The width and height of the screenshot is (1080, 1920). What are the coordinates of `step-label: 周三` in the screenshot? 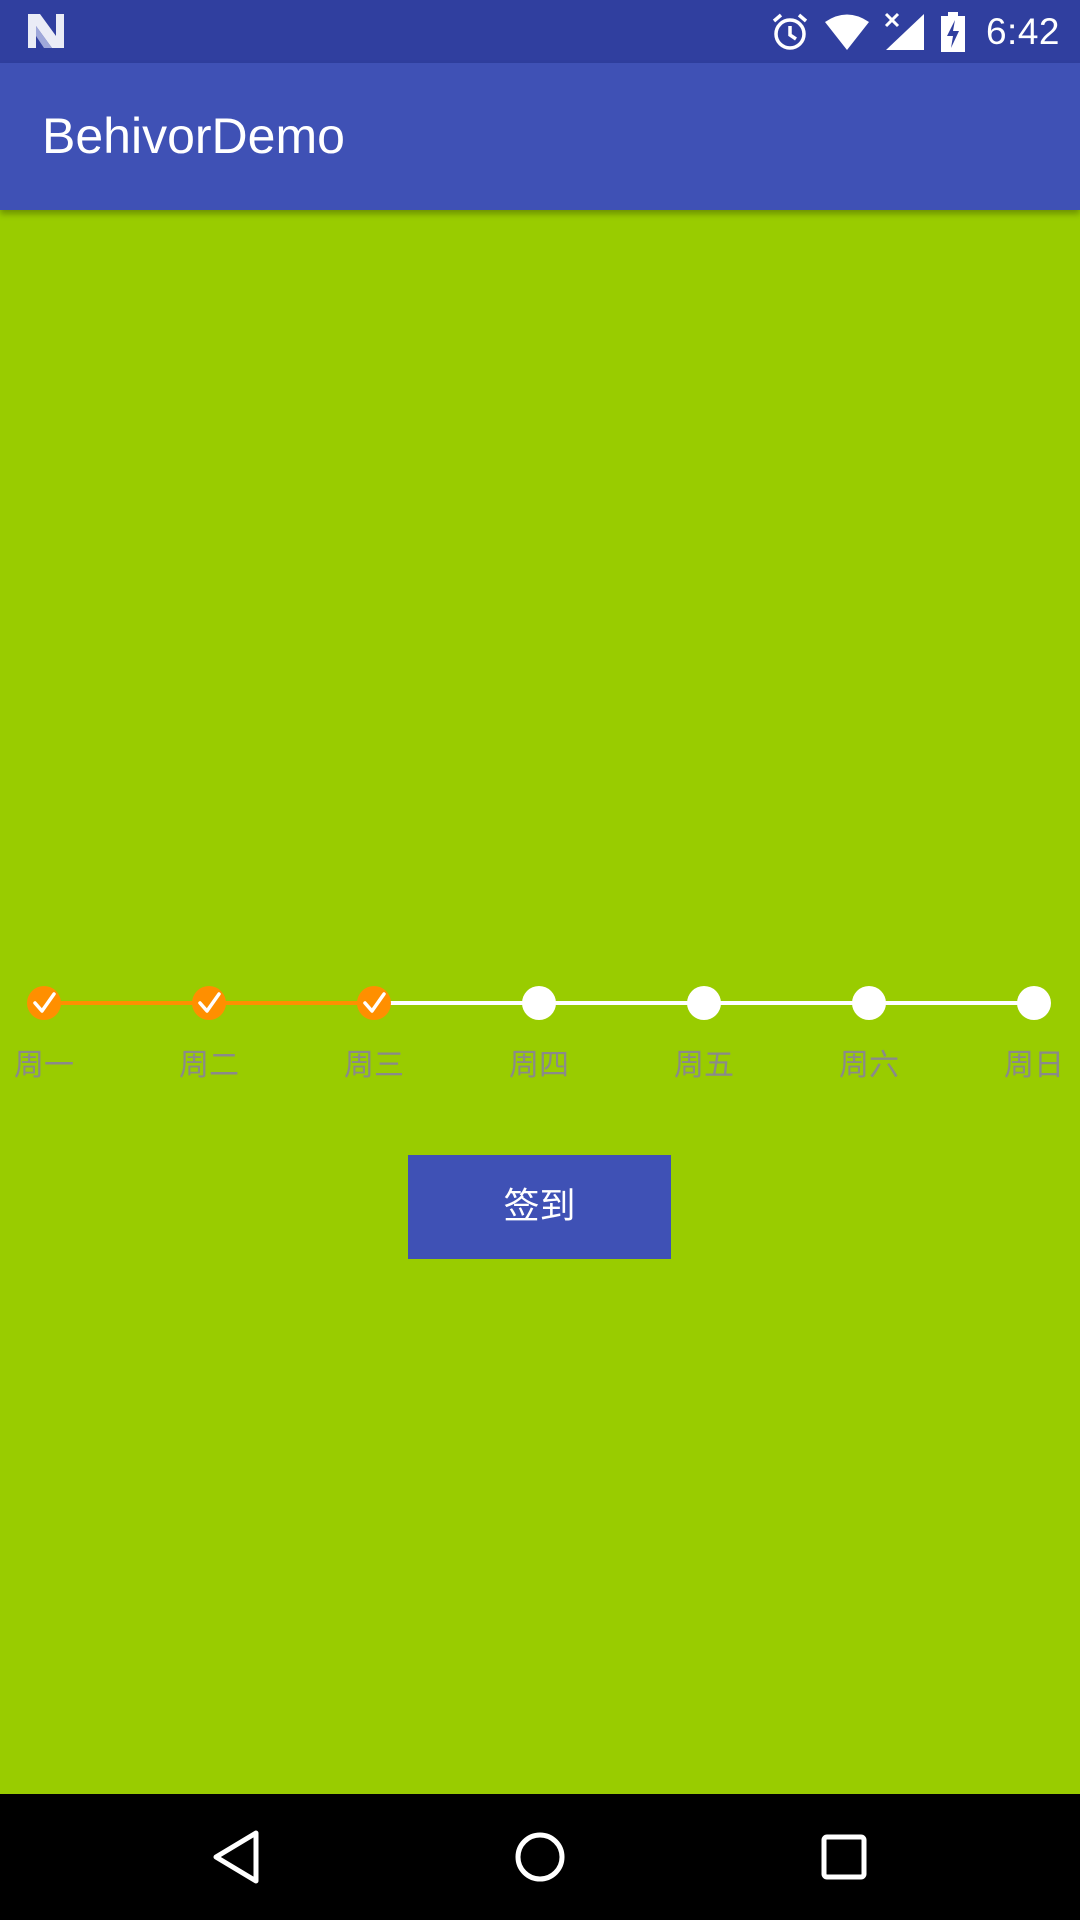 It's located at (374, 1065).